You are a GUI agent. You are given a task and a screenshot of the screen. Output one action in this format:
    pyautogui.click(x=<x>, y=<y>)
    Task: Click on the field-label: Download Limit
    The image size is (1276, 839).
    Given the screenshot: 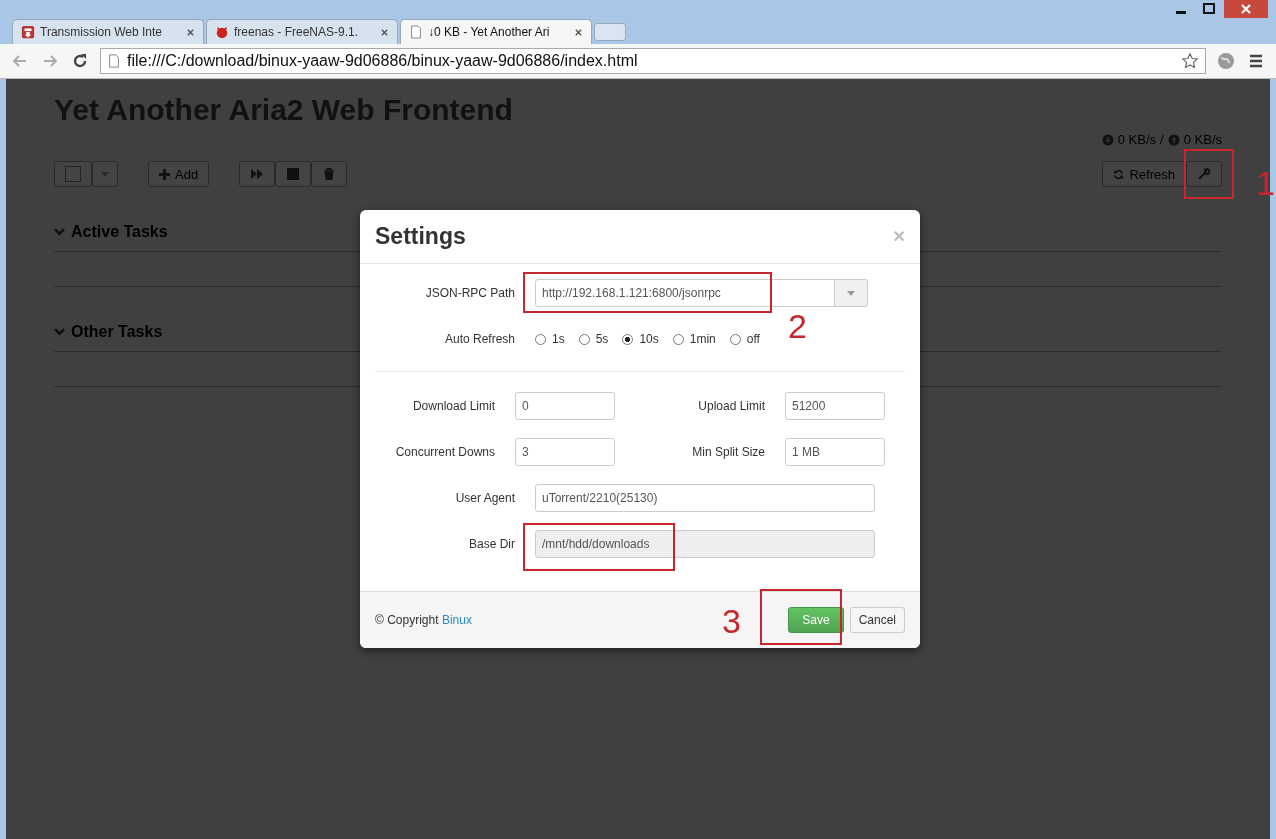 What is the action you would take?
    pyautogui.click(x=453, y=406)
    